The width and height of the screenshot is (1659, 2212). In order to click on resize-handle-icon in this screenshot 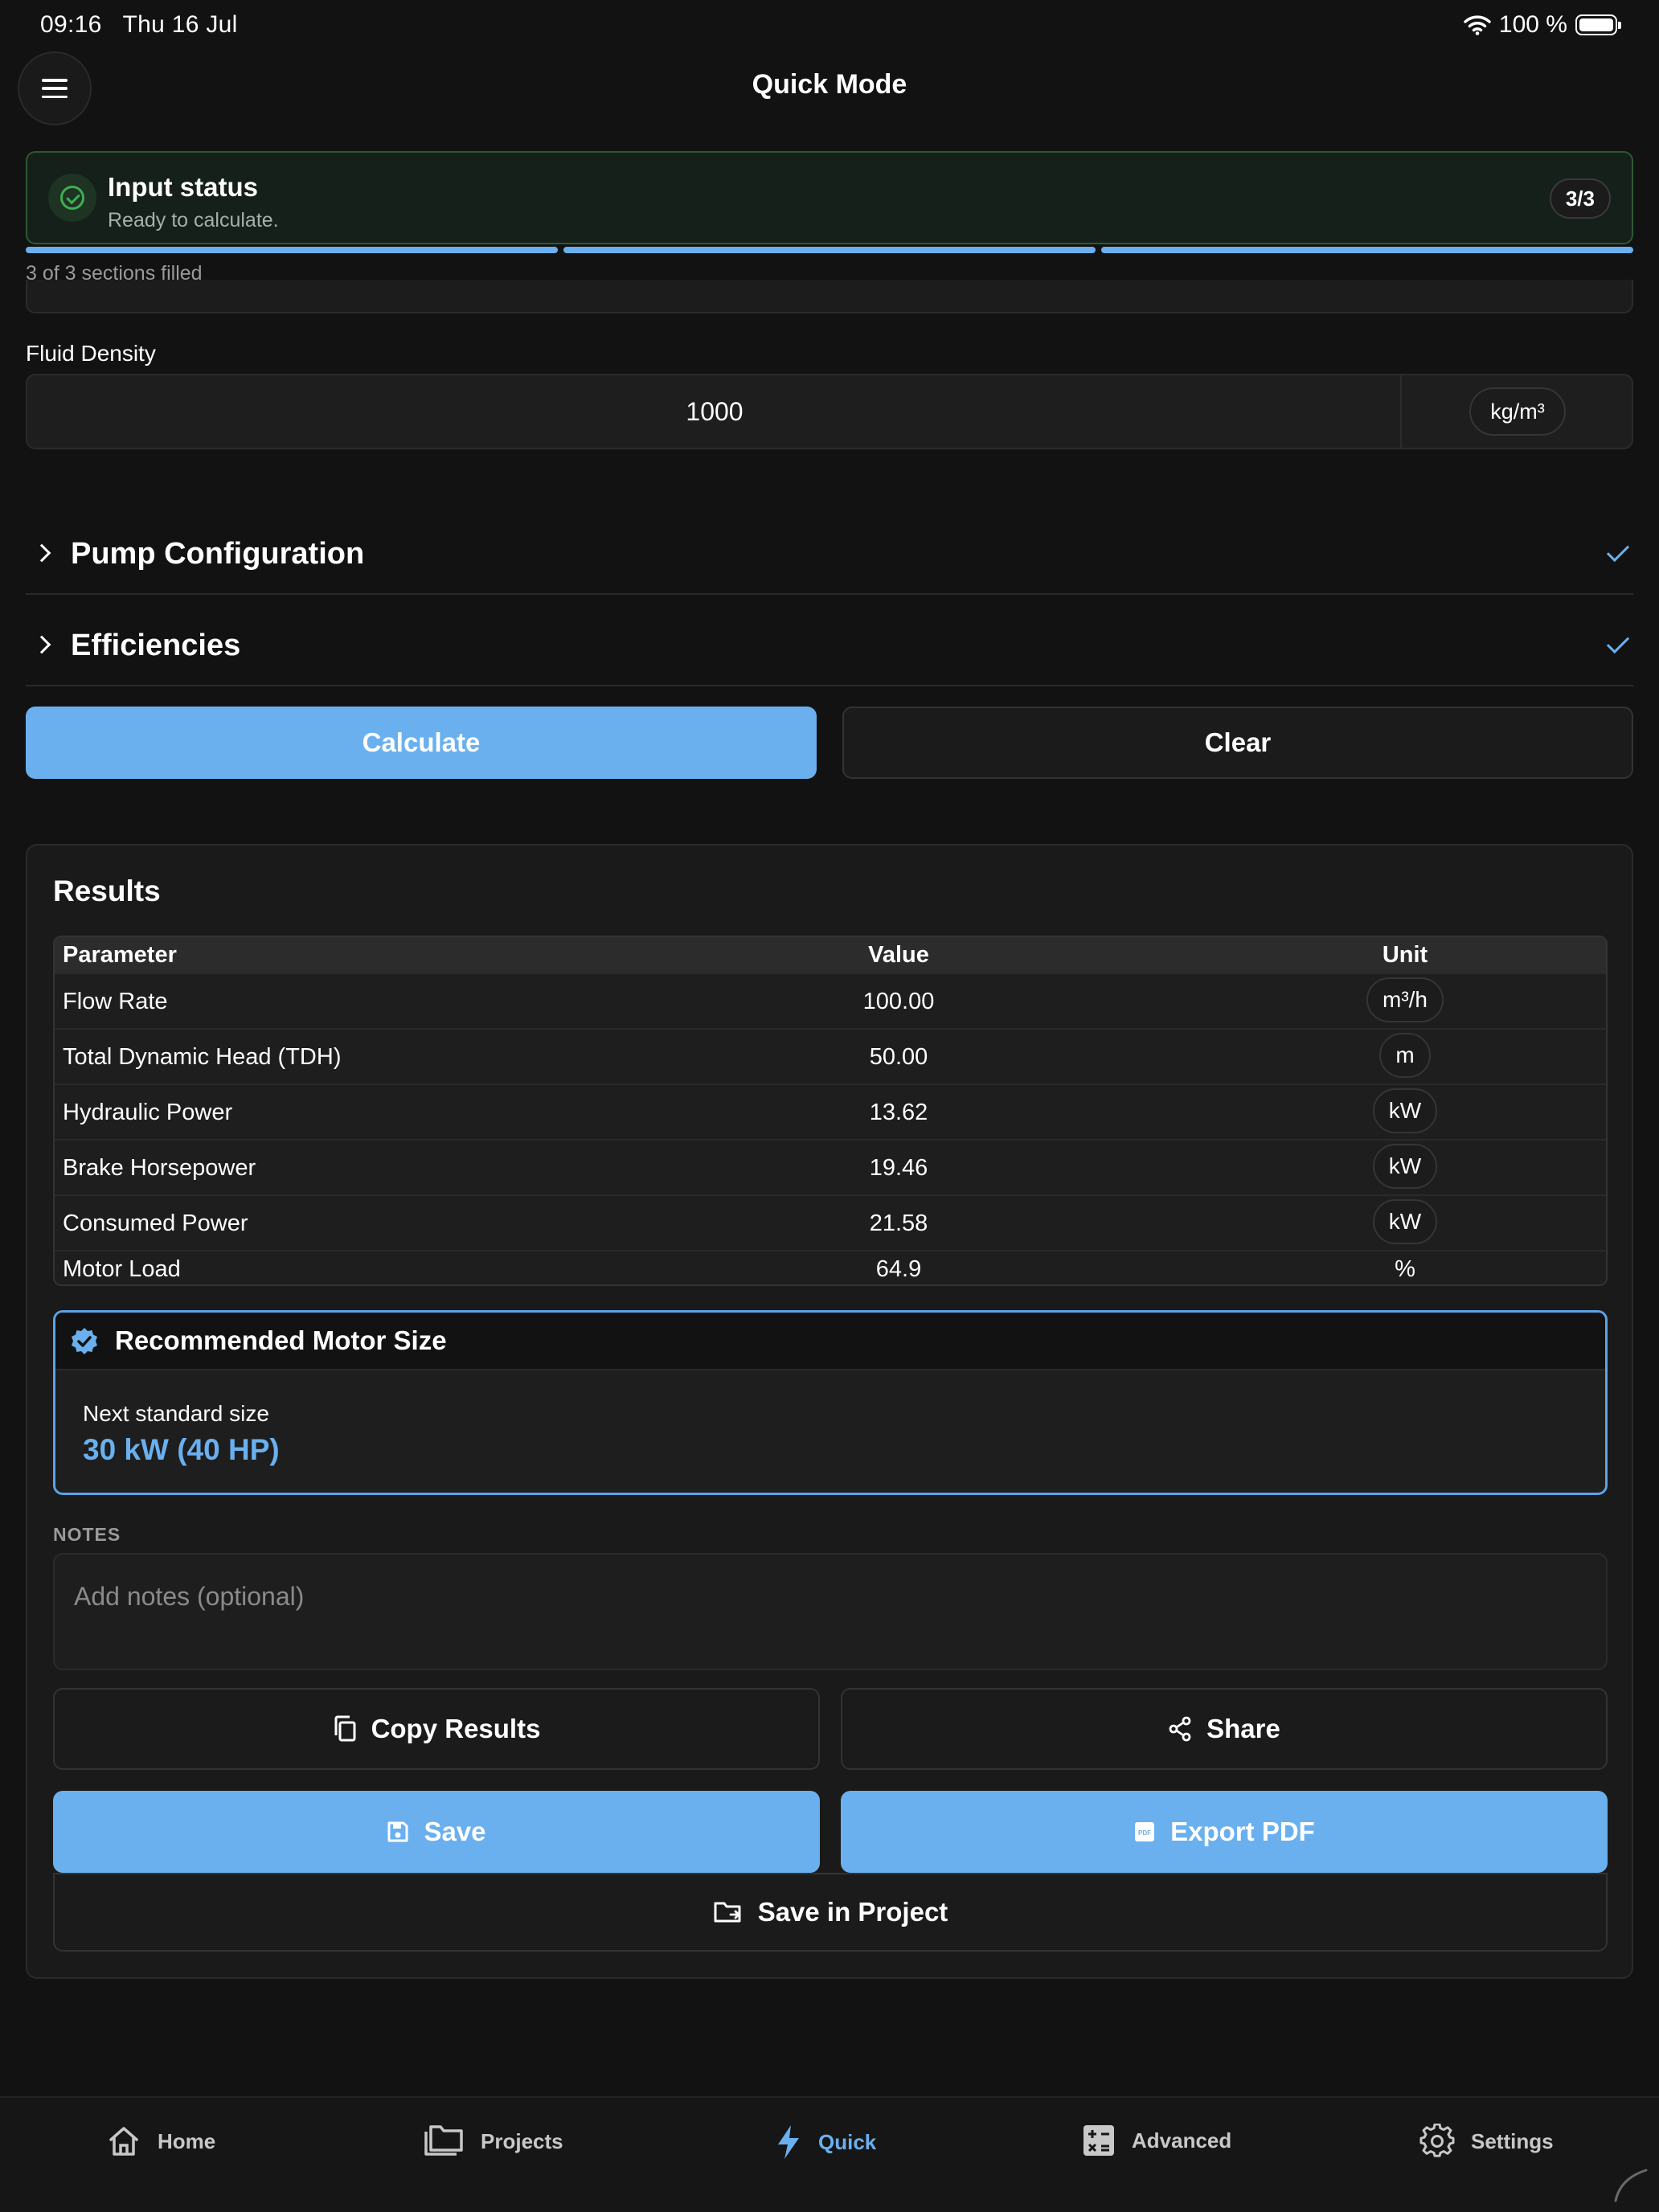, I will do `click(1631, 2185)`.